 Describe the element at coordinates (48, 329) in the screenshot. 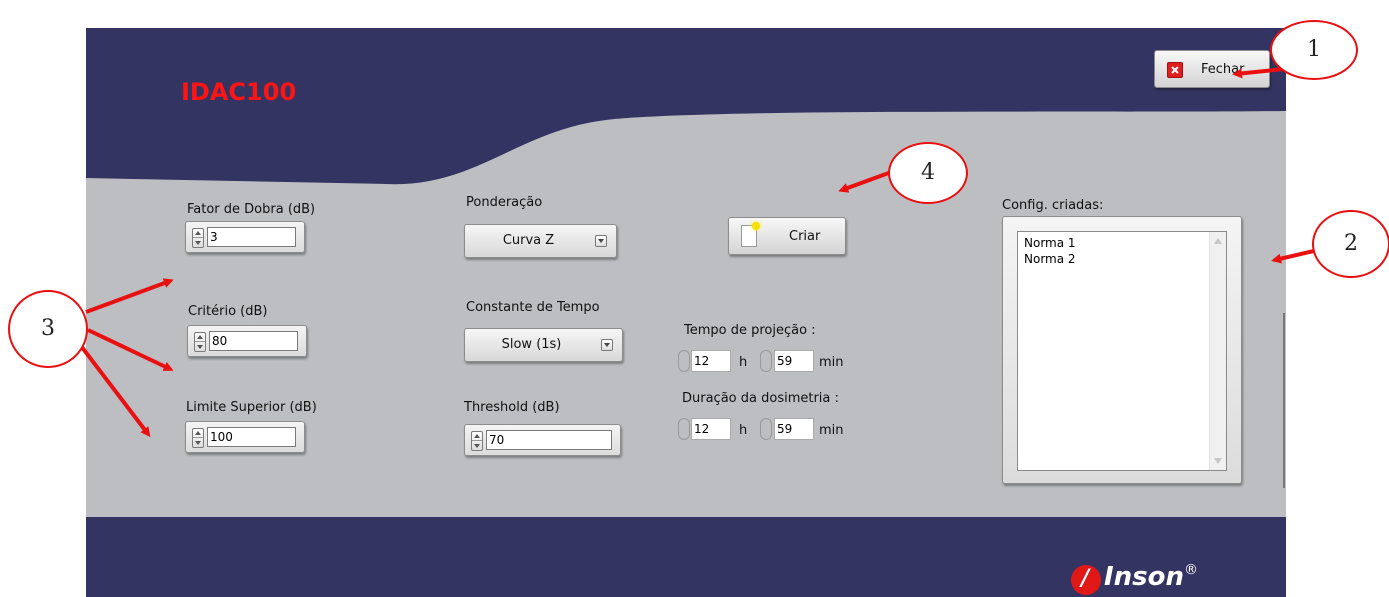

I see `callout-3: 3` at that location.